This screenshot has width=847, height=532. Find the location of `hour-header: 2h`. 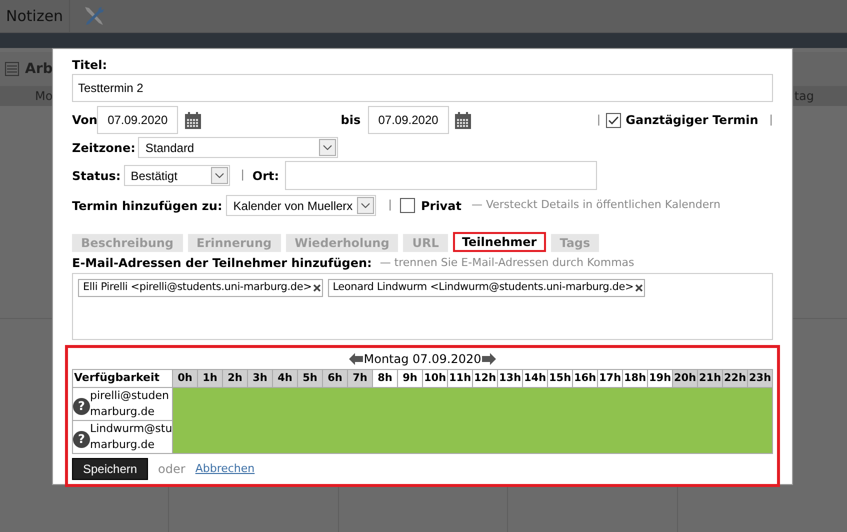

hour-header: 2h is located at coordinates (235, 379).